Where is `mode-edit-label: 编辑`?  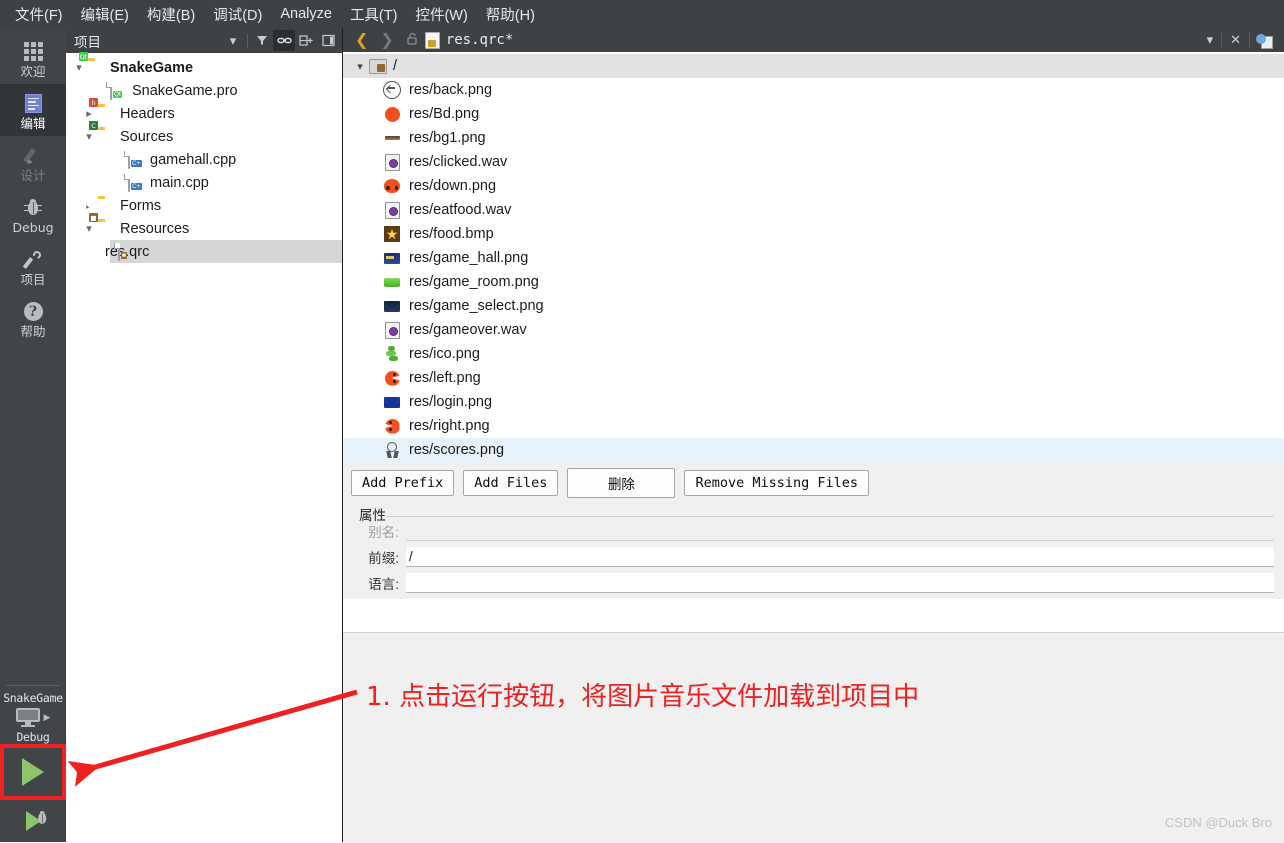 mode-edit-label: 编辑 is located at coordinates (33, 123).